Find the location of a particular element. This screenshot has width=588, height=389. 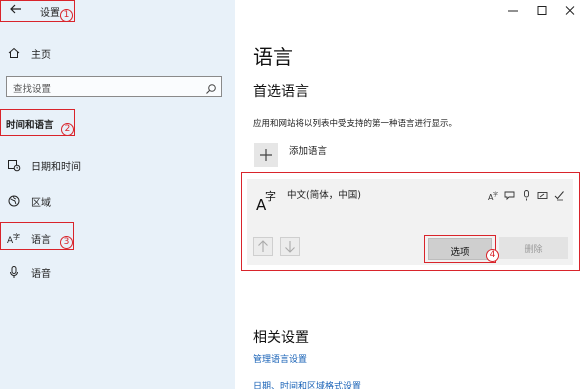

sidebar-item-label: 语音 is located at coordinates (41, 274).